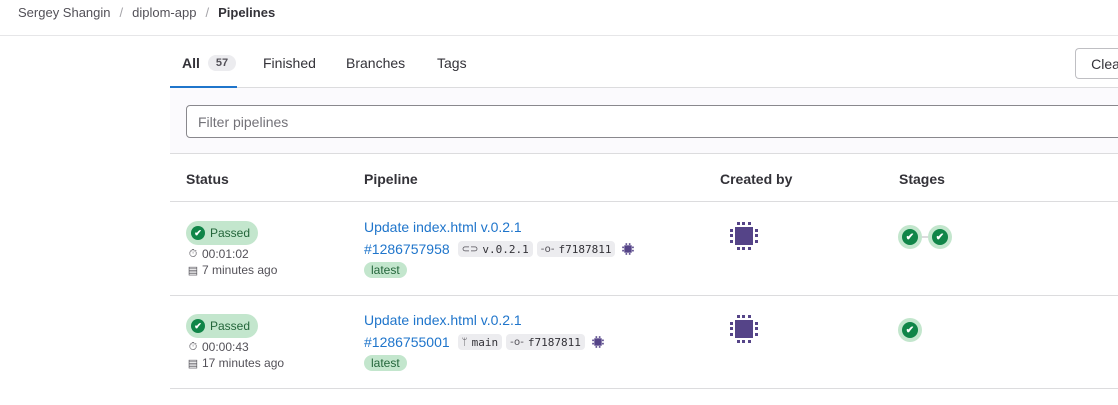  I want to click on duration: ⏱ 00:01:02, so click(218, 254).